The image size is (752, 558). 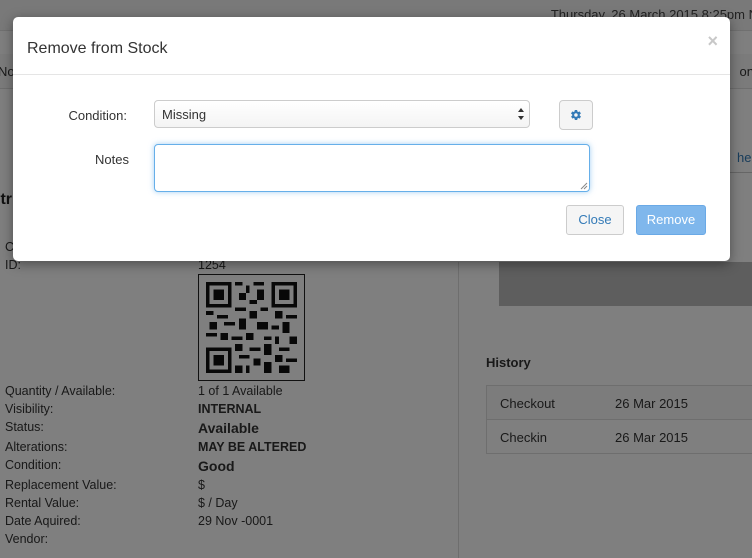 I want to click on gear-icon, so click(x=576, y=115).